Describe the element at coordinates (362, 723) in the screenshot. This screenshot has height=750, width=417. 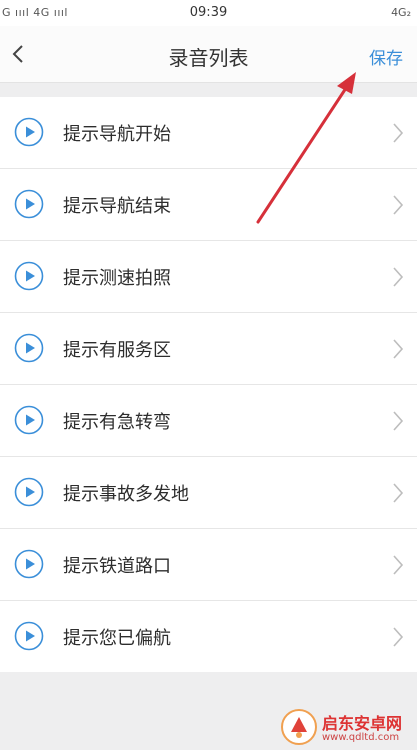
I see `watermark-name: 启东安卓网` at that location.